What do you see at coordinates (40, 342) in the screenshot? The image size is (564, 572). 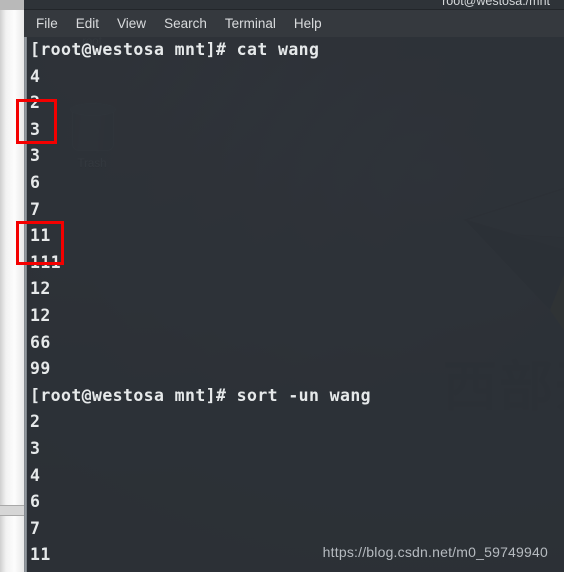 I see `terminal-line: 66` at bounding box center [40, 342].